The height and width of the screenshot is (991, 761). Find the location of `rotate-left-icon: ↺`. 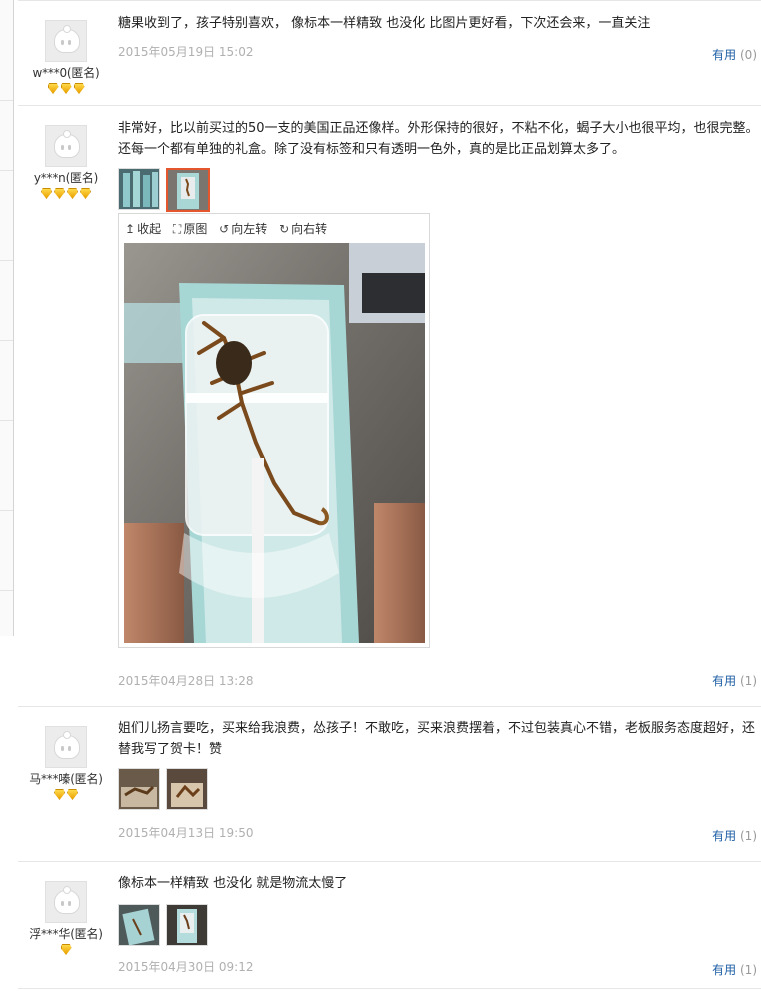

rotate-left-icon: ↺ is located at coordinates (224, 229).